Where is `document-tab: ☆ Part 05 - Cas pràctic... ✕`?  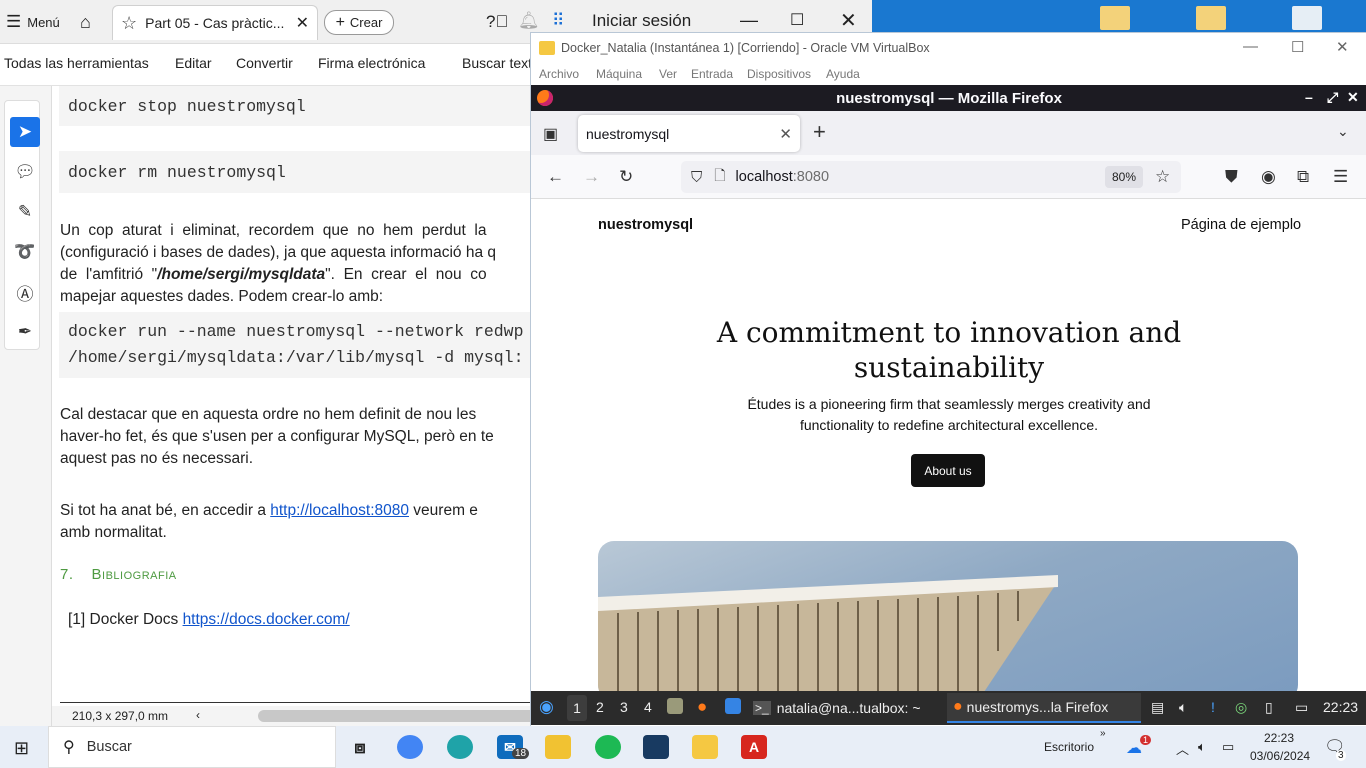 document-tab: ☆ Part 05 - Cas pràctic... ✕ is located at coordinates (215, 22).